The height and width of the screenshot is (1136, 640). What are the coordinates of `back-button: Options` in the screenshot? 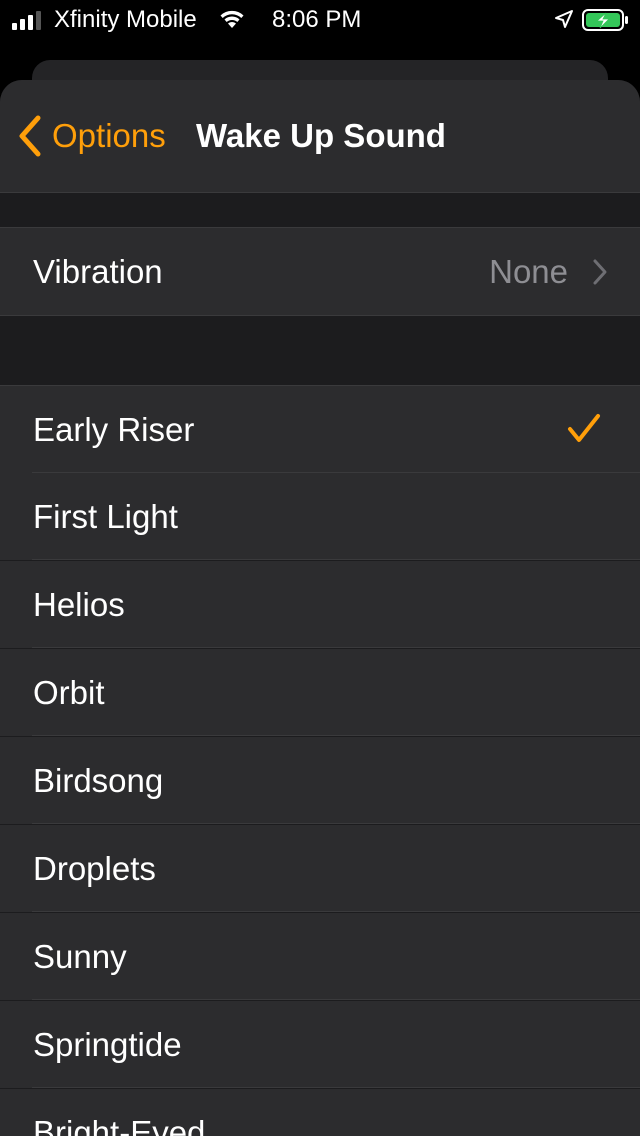 It's located at (91, 136).